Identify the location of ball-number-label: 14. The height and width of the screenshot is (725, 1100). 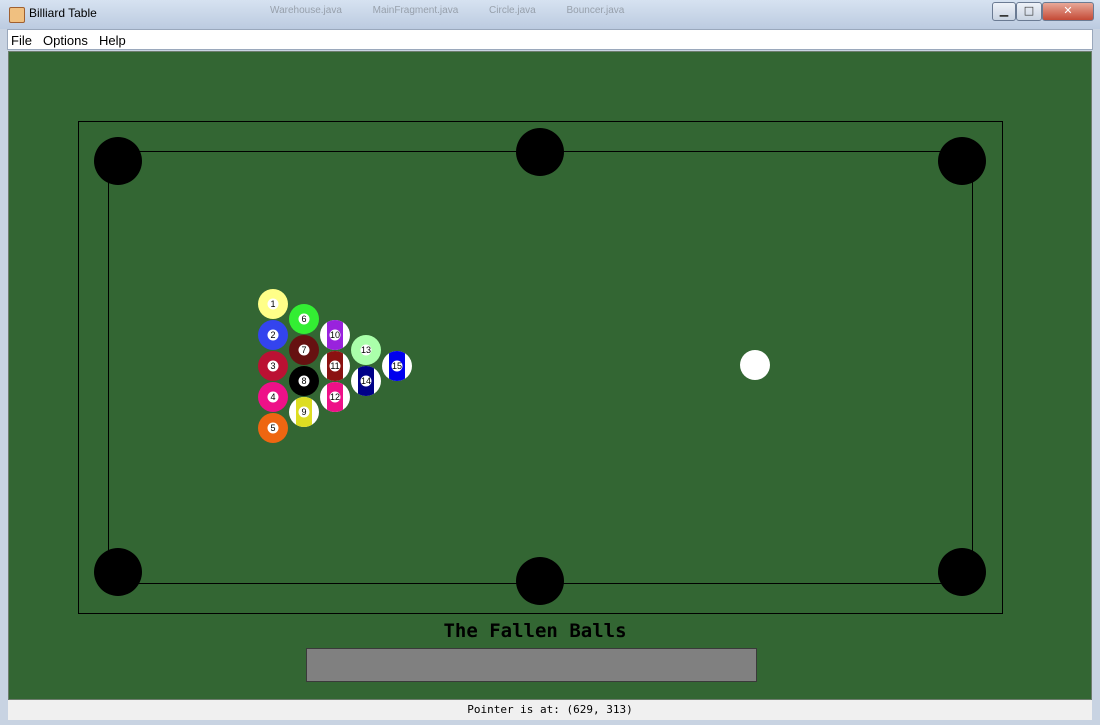
(366, 381).